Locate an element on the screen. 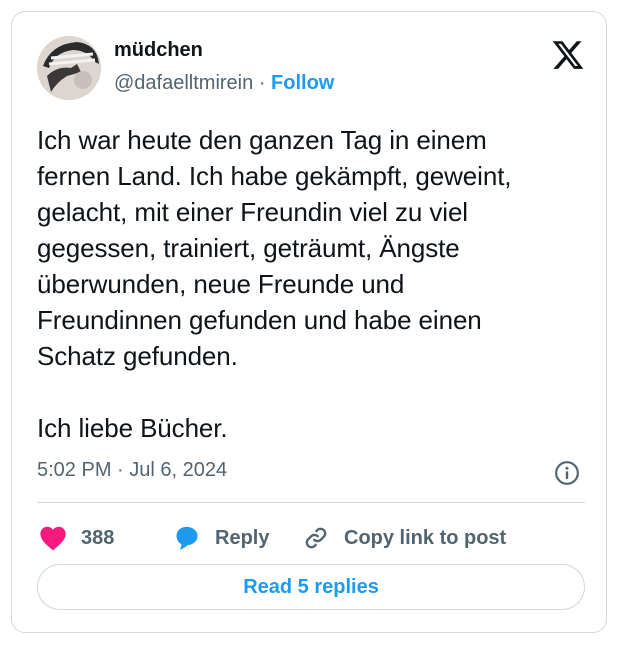 Image resolution: width=620 pixels, height=646 pixels. copy-link-label: Copy link to post is located at coordinates (425, 537).